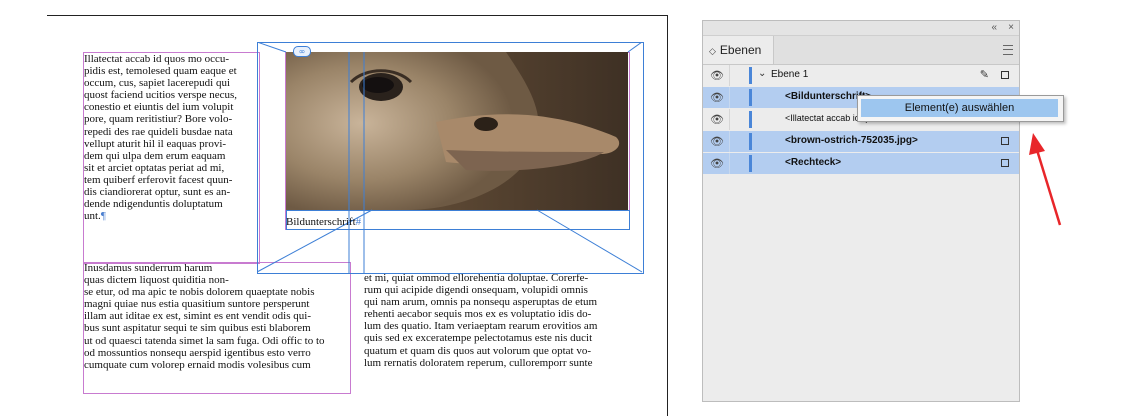 This screenshot has width=1134, height=416. What do you see at coordinates (155, 155) in the screenshot?
I see `text-line: dem qui ulpa dem erum eaquam` at bounding box center [155, 155].